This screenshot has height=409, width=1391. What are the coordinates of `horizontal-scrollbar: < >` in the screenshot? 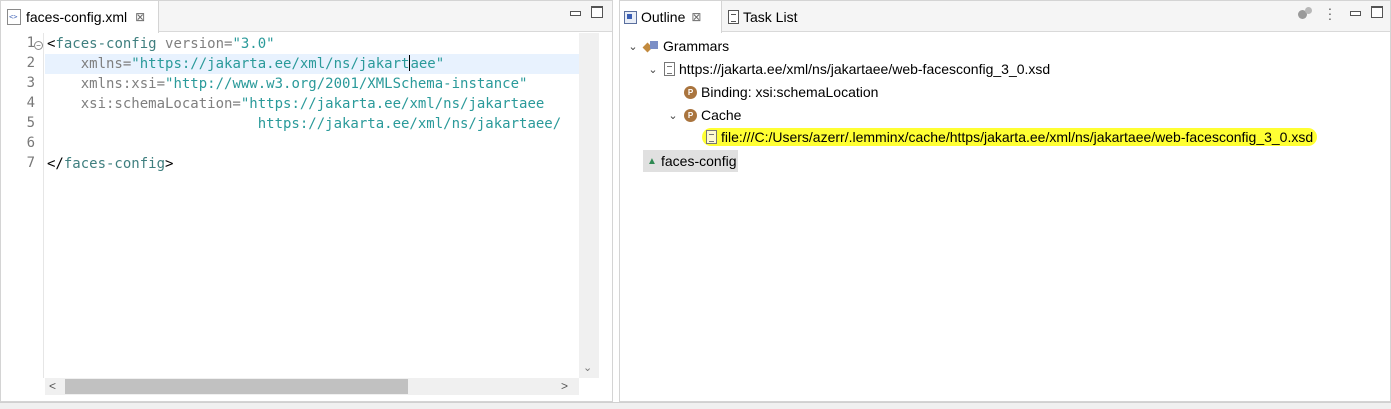 It's located at (312, 386).